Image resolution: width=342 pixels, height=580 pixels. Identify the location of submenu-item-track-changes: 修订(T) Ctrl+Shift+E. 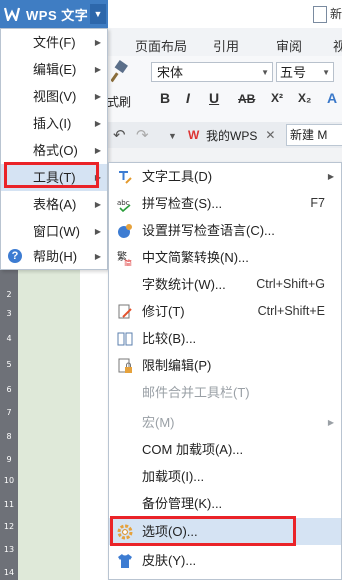
(225, 311).